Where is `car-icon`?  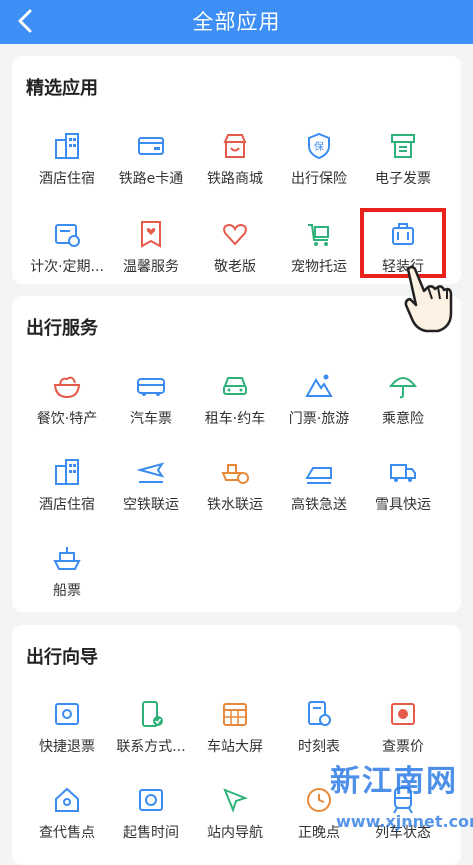
car-icon is located at coordinates (235, 386).